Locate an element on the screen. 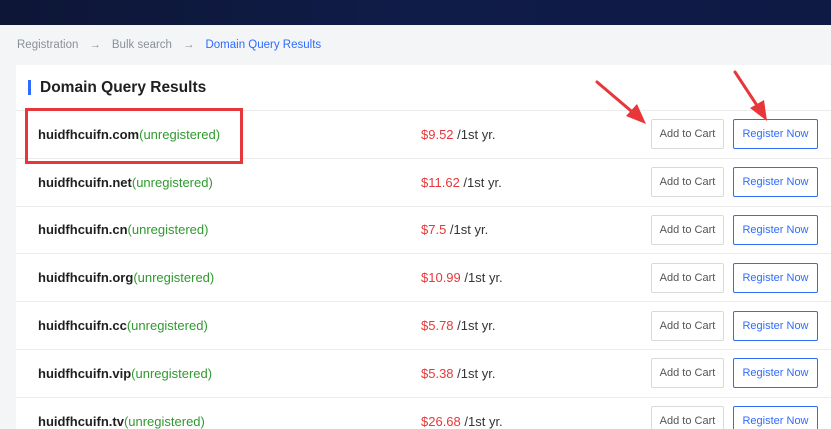 The image size is (831, 429). breadcrumb-item-current: Domain Query Results is located at coordinates (263, 45).